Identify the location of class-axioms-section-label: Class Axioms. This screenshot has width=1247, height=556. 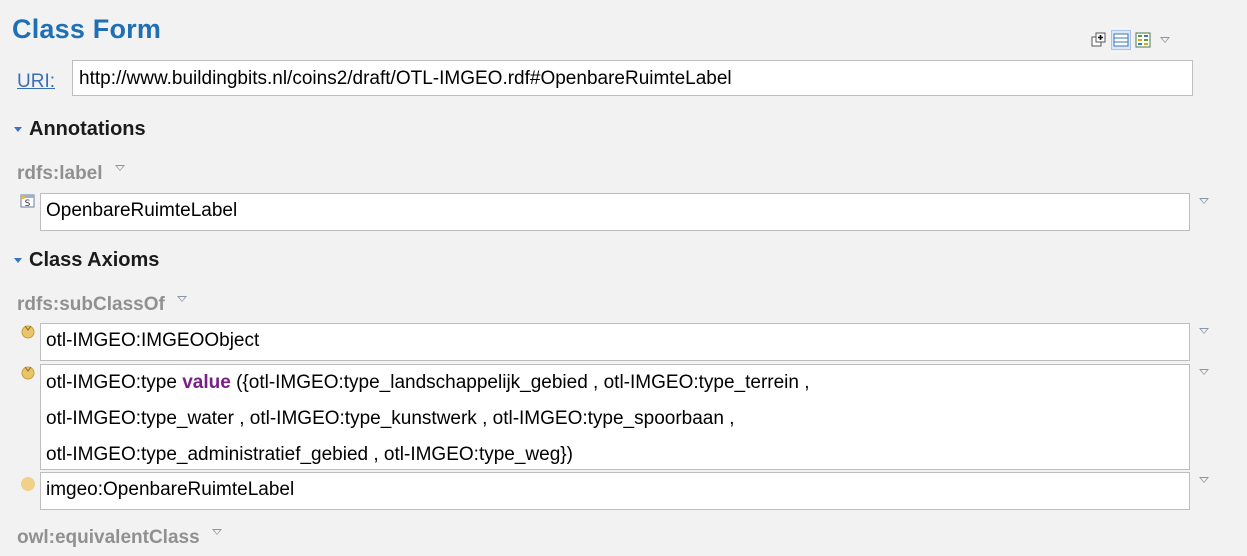
(94, 260).